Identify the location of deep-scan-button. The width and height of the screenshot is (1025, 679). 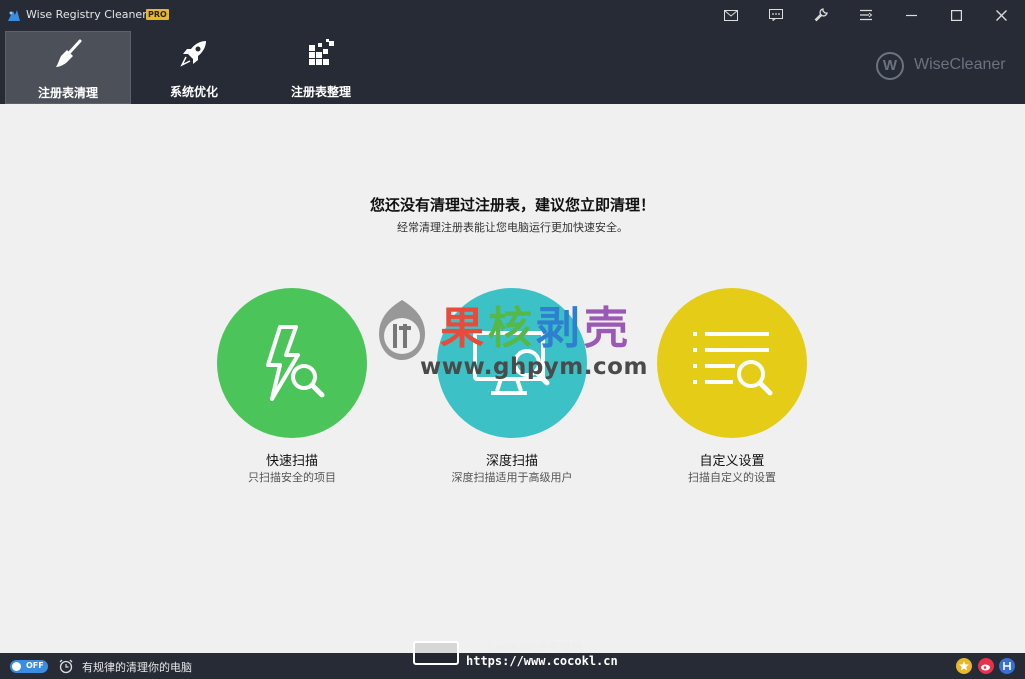
(512, 363).